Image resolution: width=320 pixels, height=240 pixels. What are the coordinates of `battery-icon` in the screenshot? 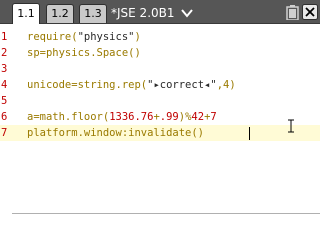 It's located at (292, 12).